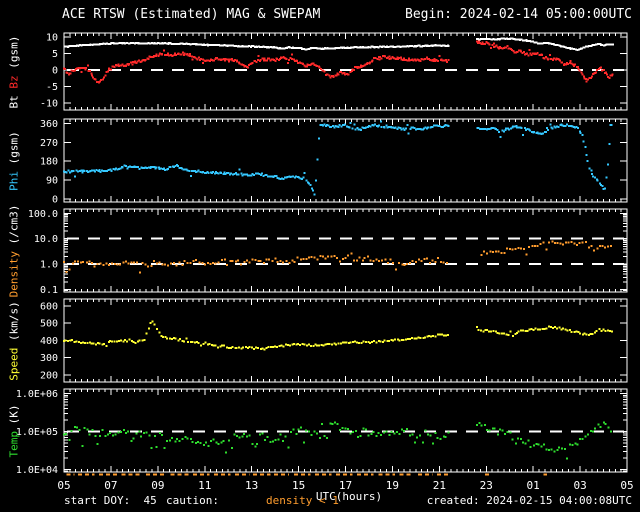 The height and width of the screenshot is (512, 640). What do you see at coordinates (14, 101) in the screenshot?
I see `y-axis-label-part: Bt` at bounding box center [14, 101].